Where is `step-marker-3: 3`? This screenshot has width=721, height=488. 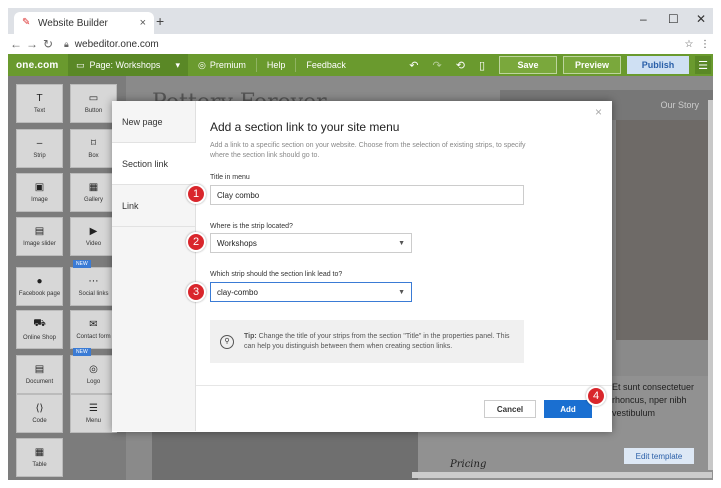 step-marker-3: 3 is located at coordinates (196, 292).